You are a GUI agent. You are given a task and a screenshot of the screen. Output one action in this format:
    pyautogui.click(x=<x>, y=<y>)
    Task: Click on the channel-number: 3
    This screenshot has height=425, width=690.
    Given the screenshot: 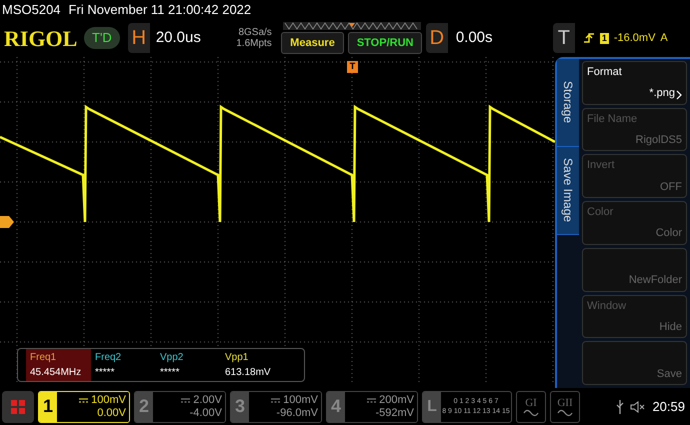 What is the action you would take?
    pyautogui.click(x=240, y=407)
    